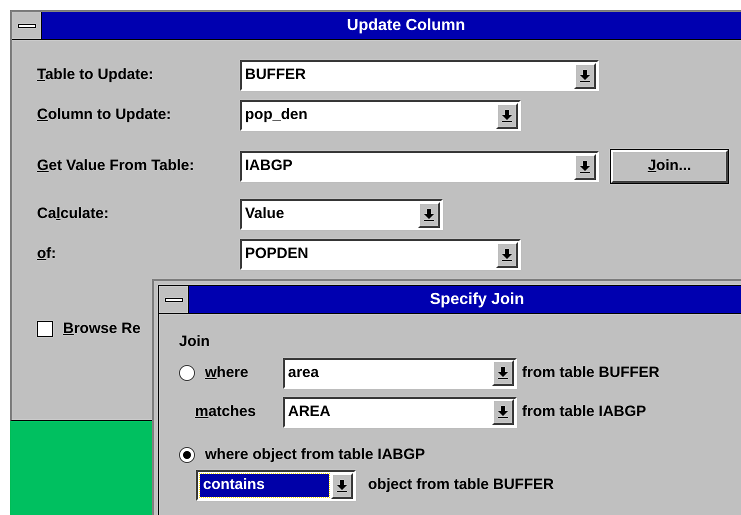  Describe the element at coordinates (380, 254) in the screenshot. I see `dropdown-field: POPDEN` at that location.